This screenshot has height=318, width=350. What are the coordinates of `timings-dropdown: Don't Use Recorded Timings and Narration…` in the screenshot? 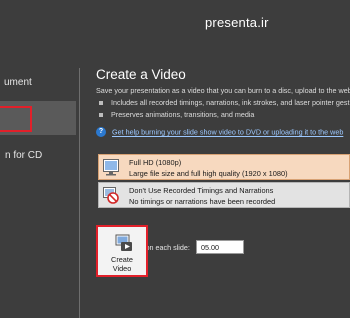 It's located at (224, 195).